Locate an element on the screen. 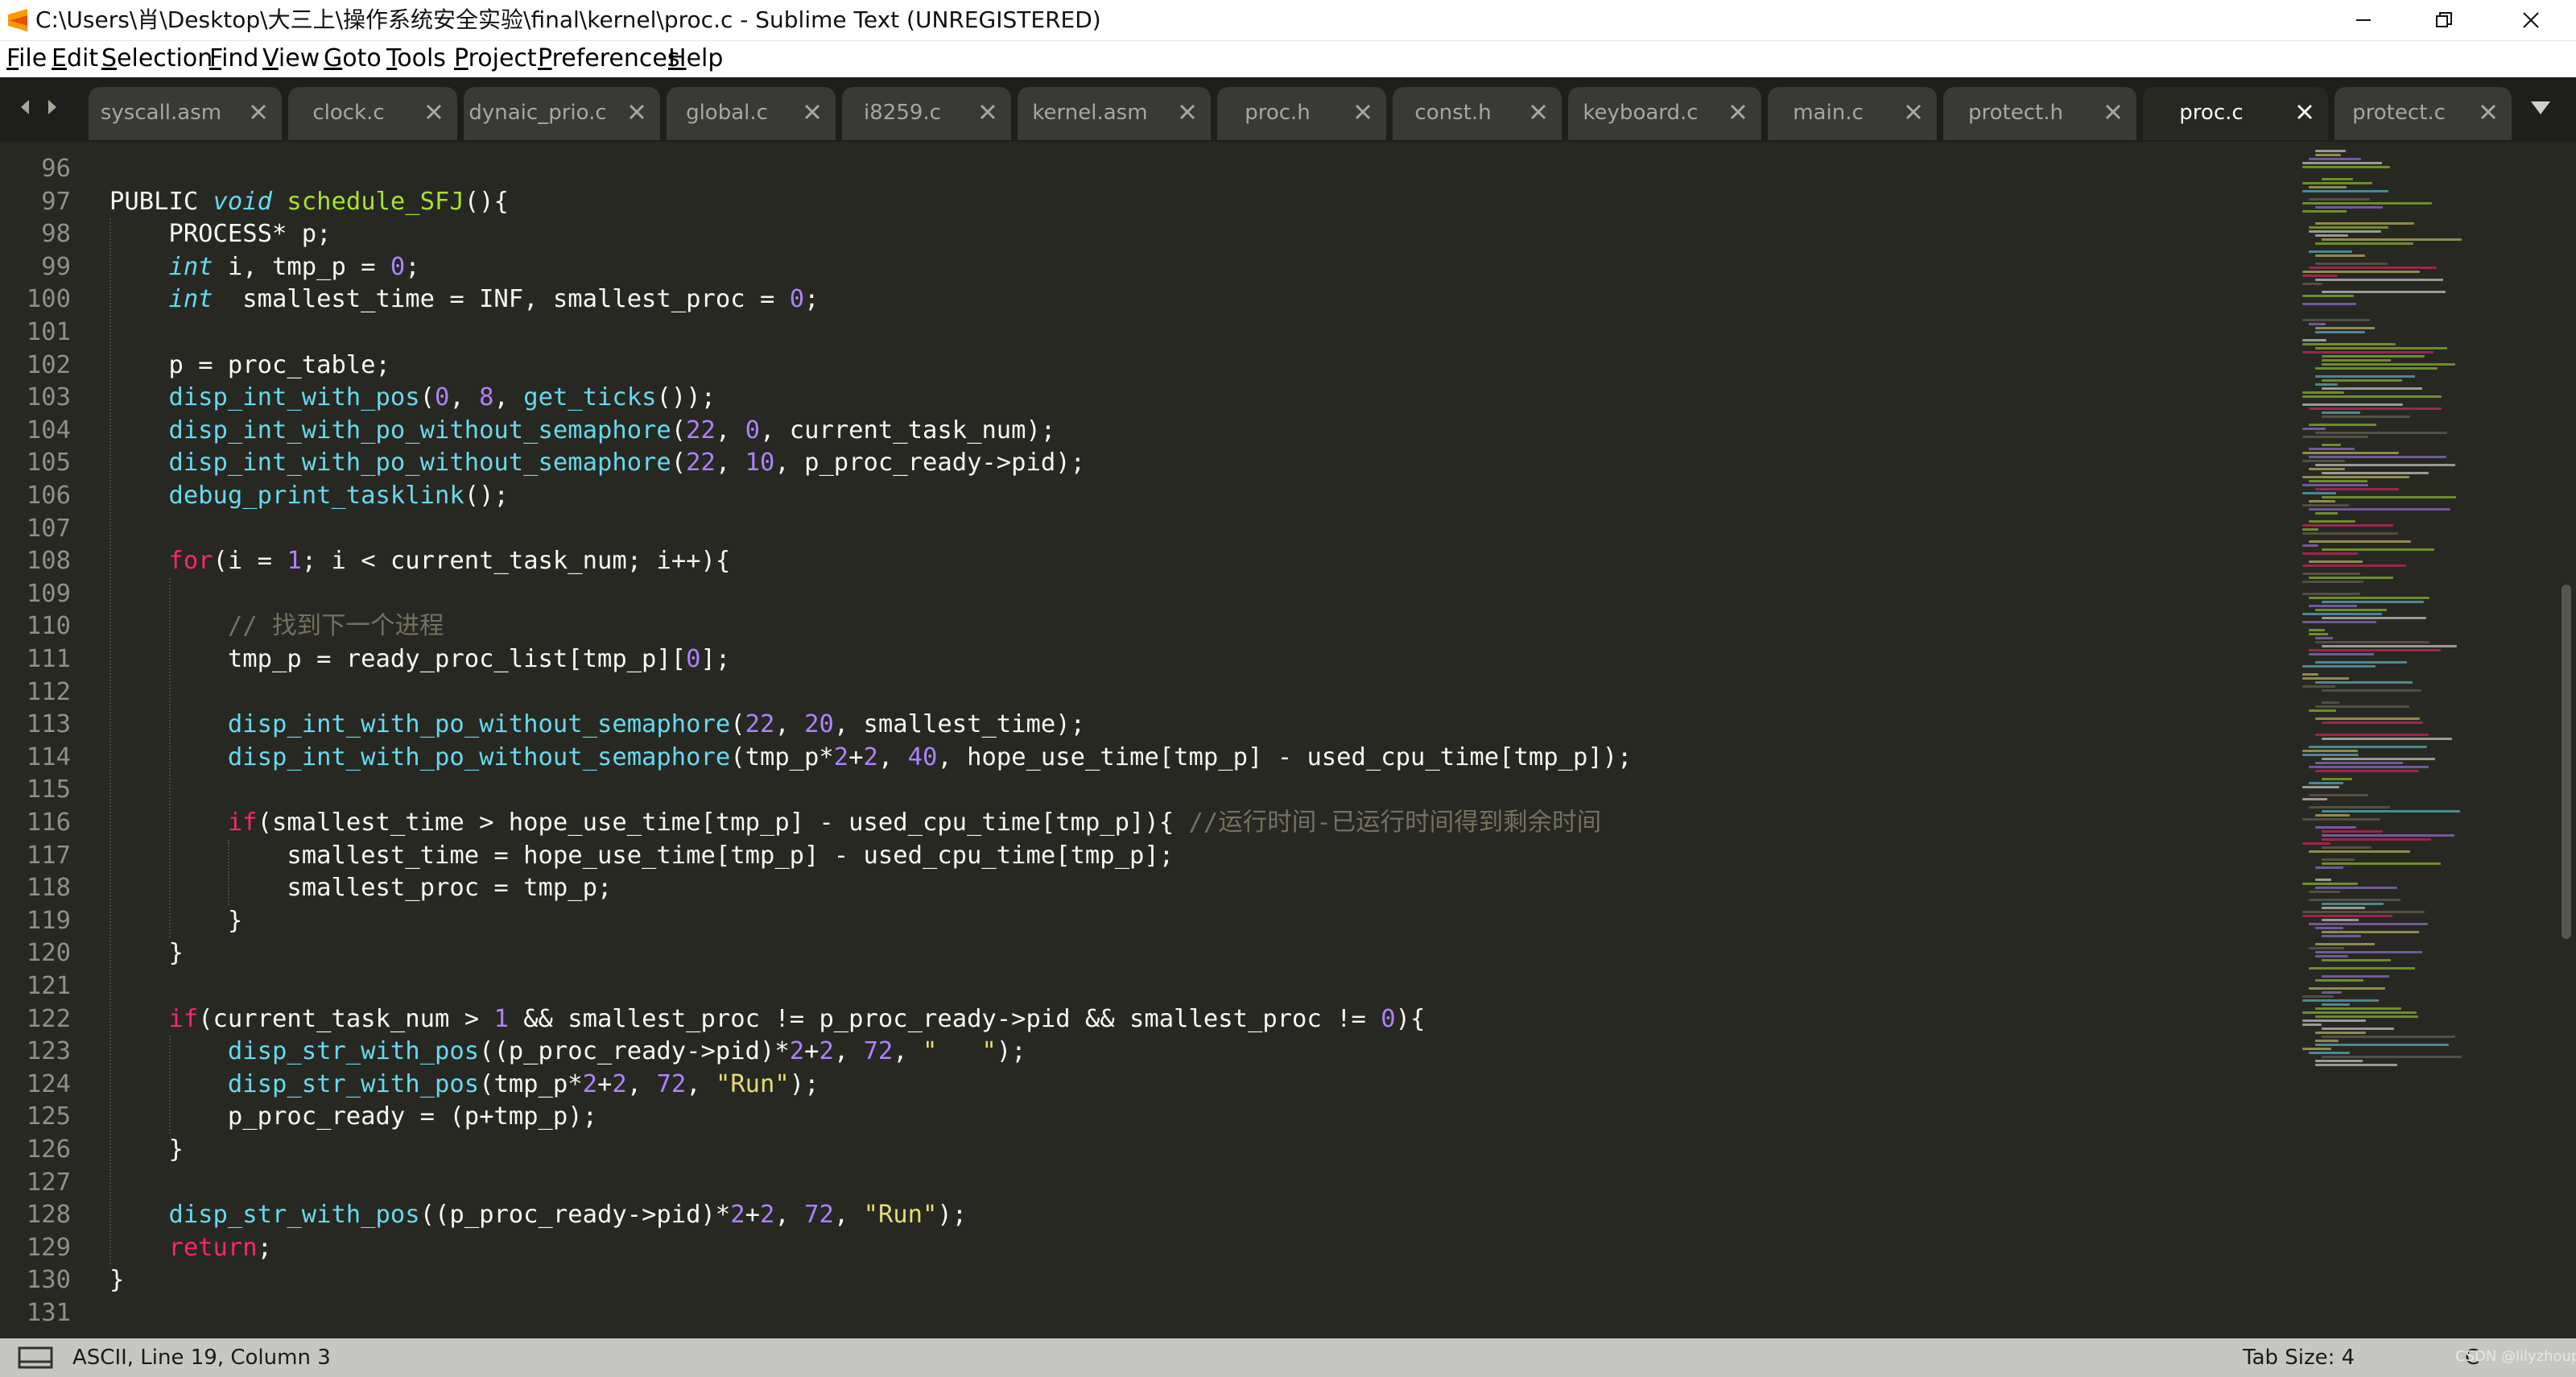  tab-proc-c: proc.c is located at coordinates (2235, 113).